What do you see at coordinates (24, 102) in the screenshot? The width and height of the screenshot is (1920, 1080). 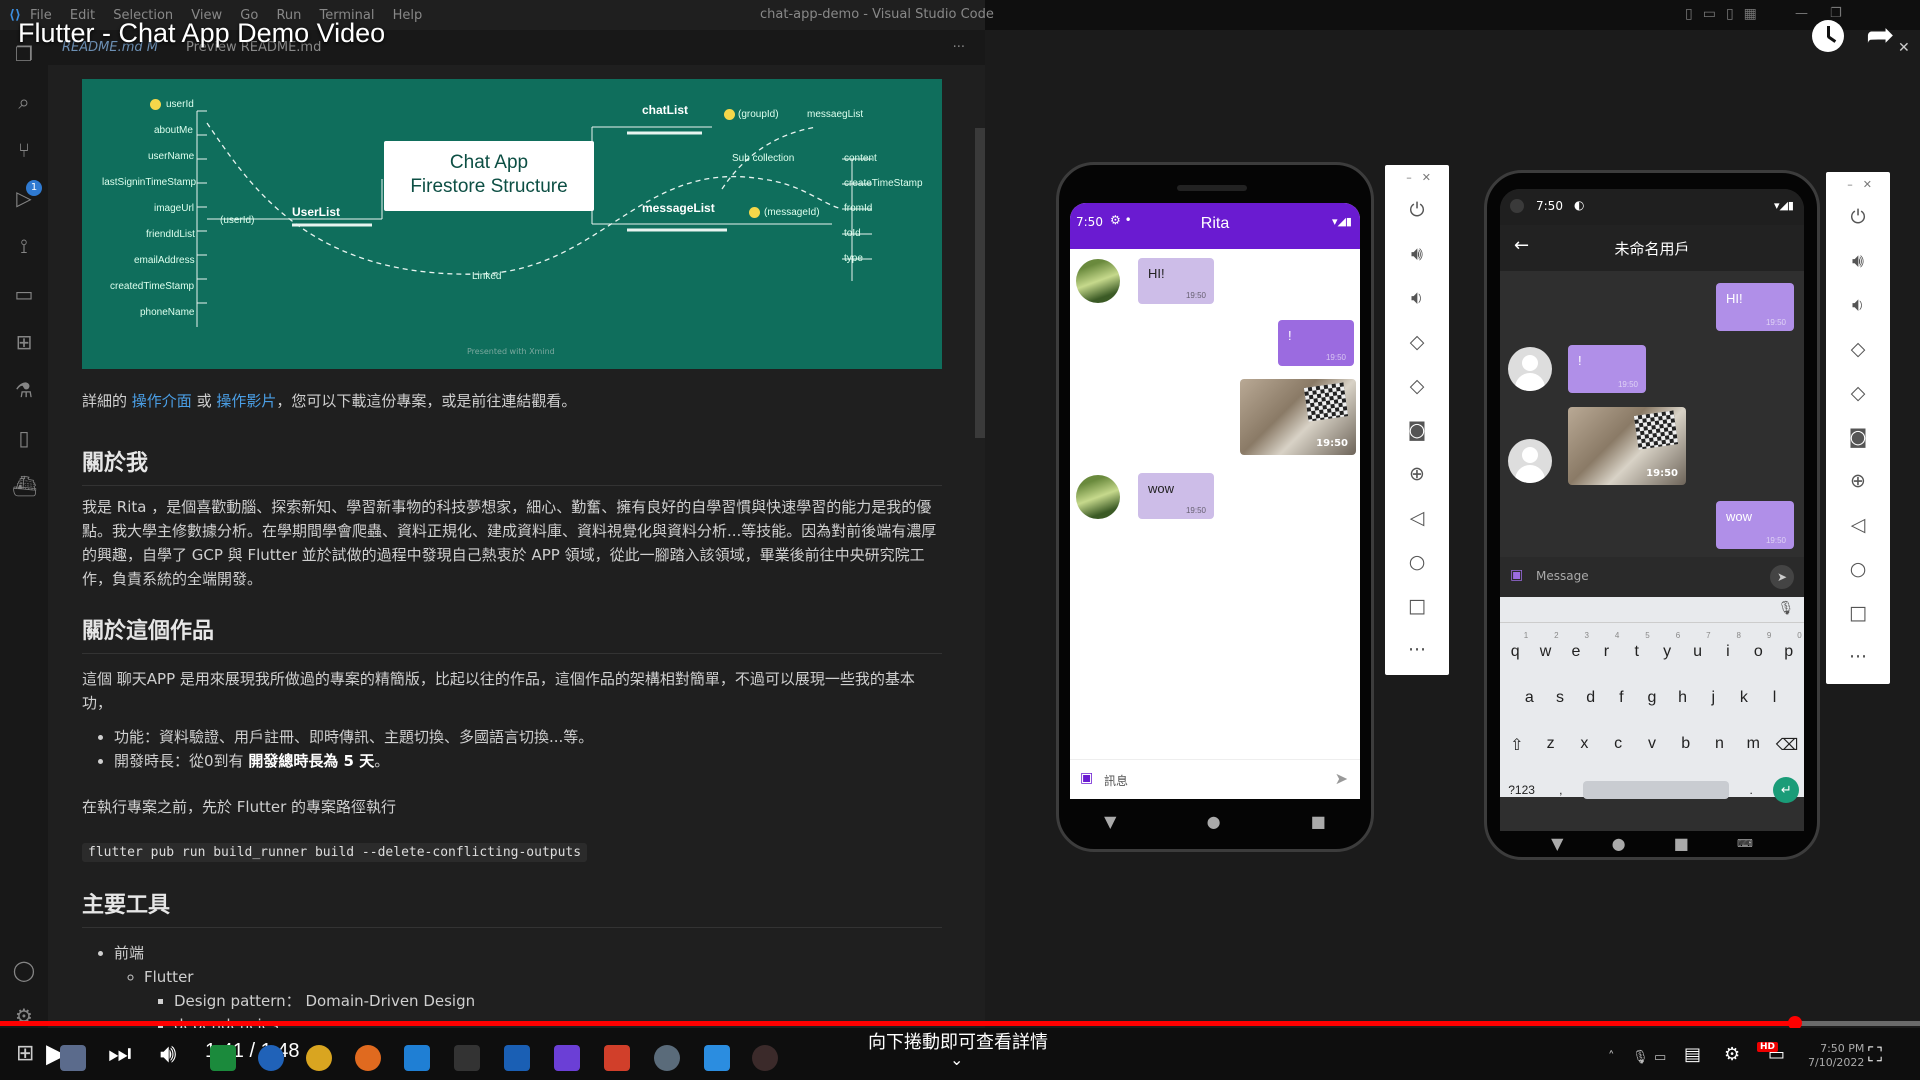 I see `search-icon: ⌕` at bounding box center [24, 102].